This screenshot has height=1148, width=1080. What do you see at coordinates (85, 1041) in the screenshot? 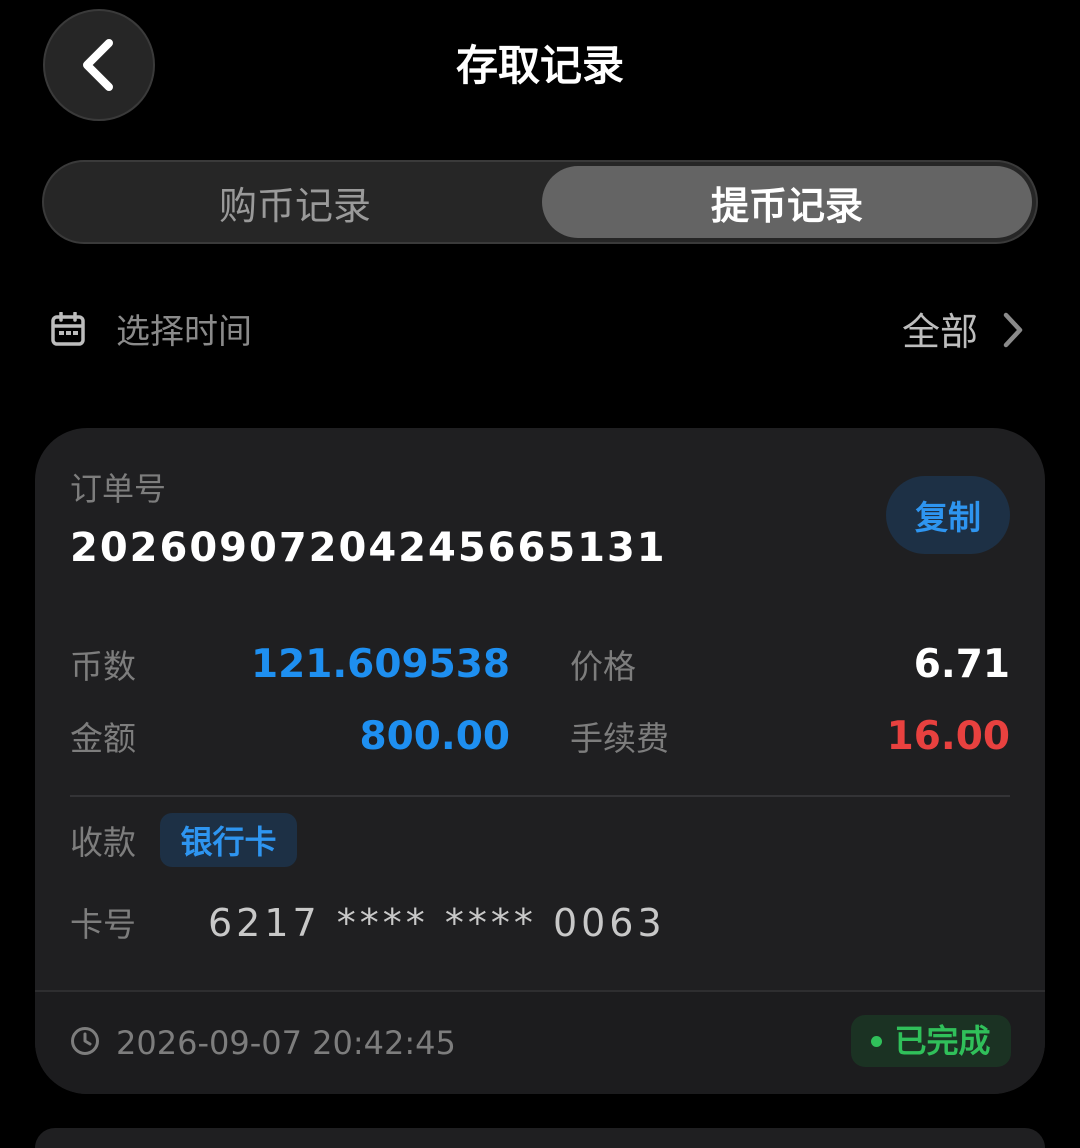
I see `clock-icon` at bounding box center [85, 1041].